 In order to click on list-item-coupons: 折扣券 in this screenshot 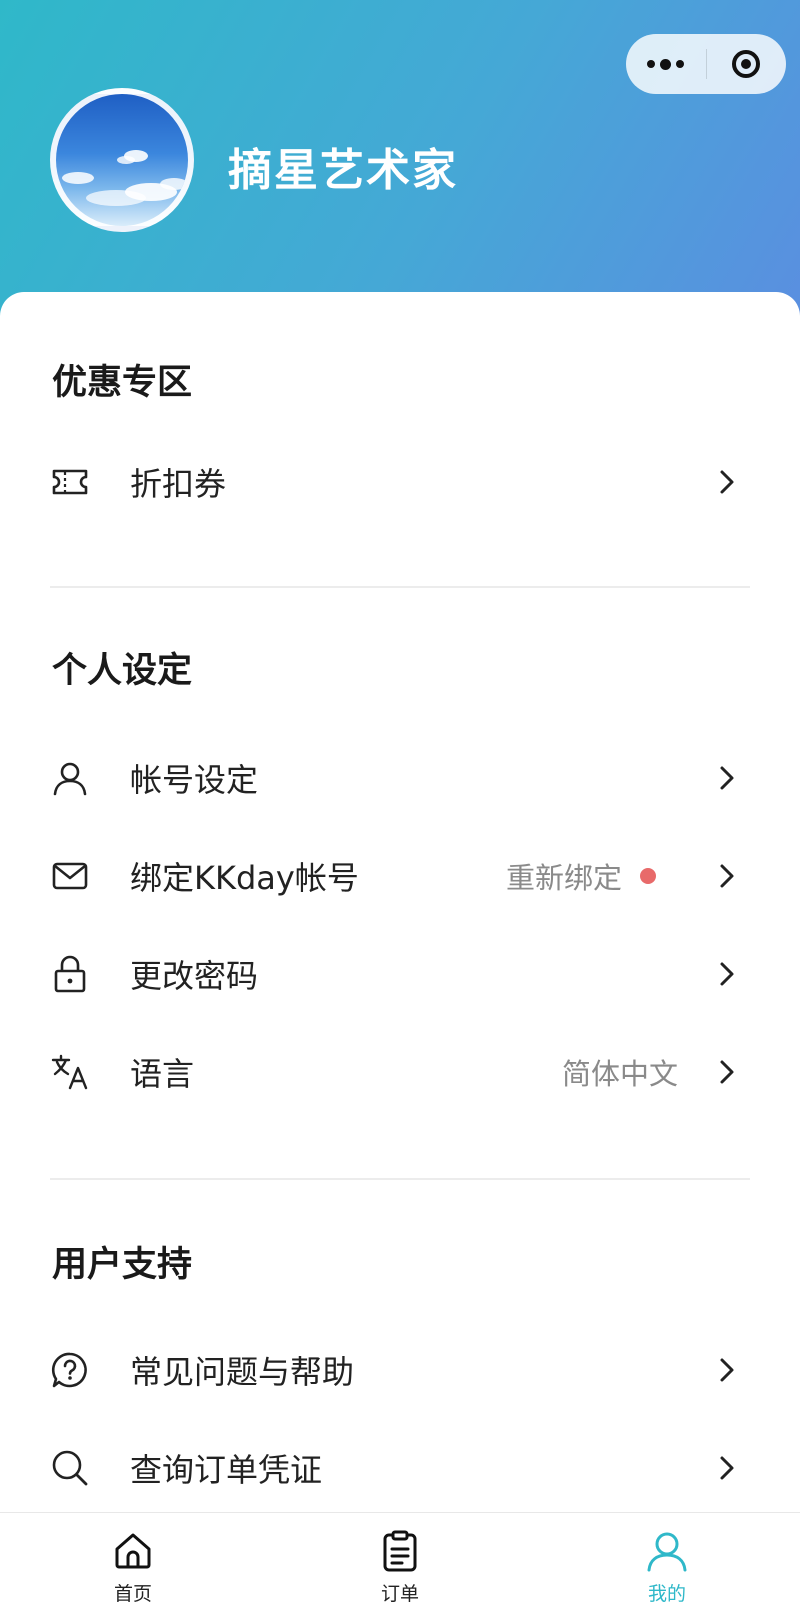, I will do `click(400, 482)`.